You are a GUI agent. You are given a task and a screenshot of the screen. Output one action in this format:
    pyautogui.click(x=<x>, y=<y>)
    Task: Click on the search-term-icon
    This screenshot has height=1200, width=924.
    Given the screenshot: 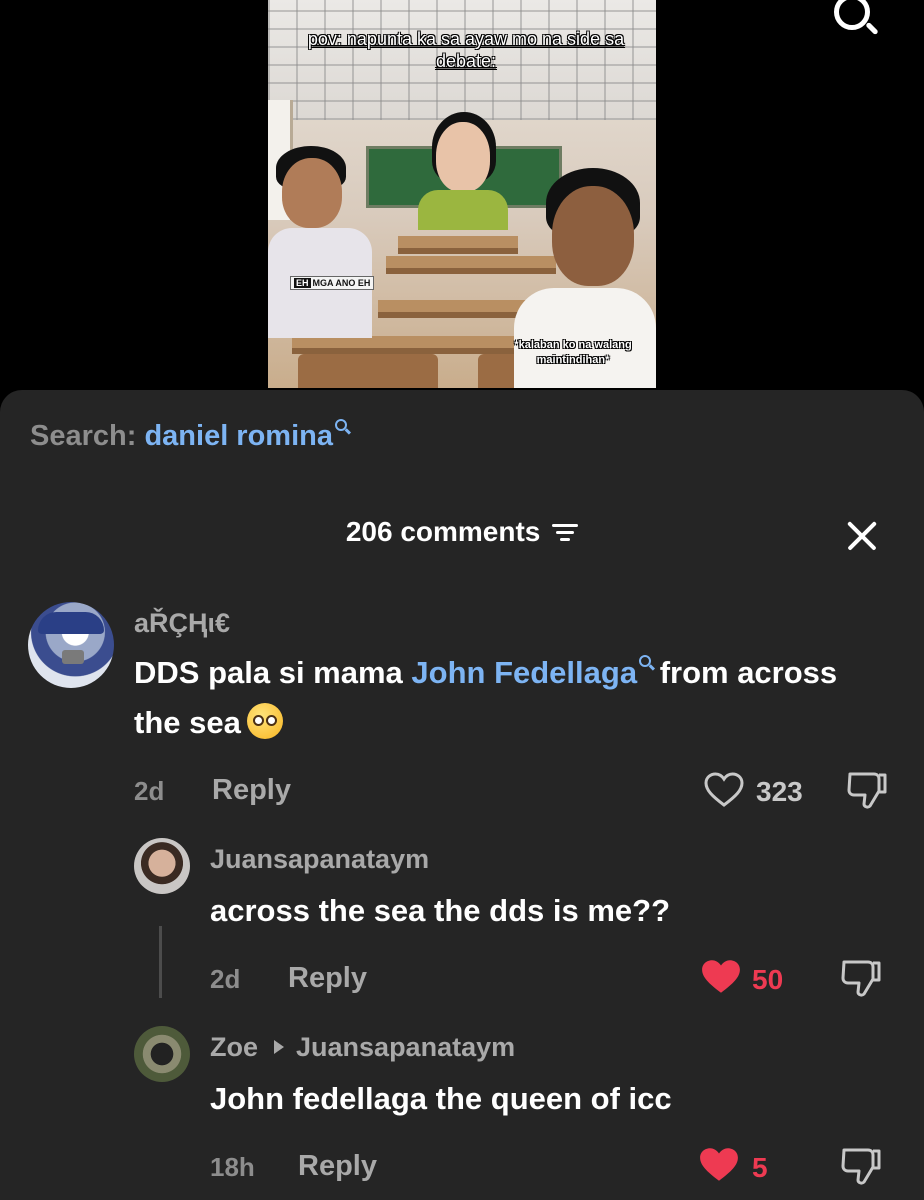 What is the action you would take?
    pyautogui.click(x=341, y=425)
    